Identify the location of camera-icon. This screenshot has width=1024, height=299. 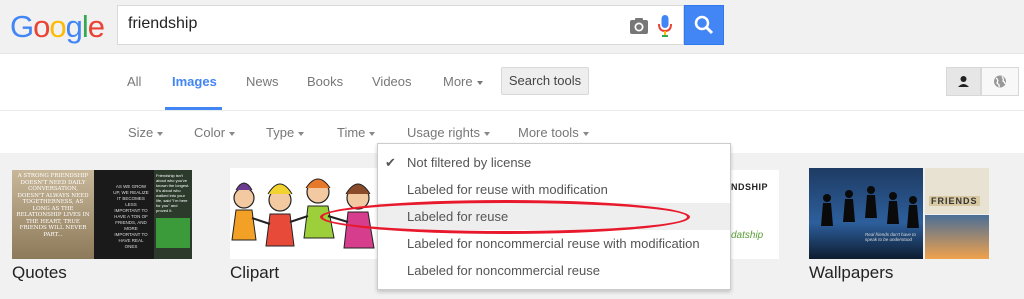
(639, 26).